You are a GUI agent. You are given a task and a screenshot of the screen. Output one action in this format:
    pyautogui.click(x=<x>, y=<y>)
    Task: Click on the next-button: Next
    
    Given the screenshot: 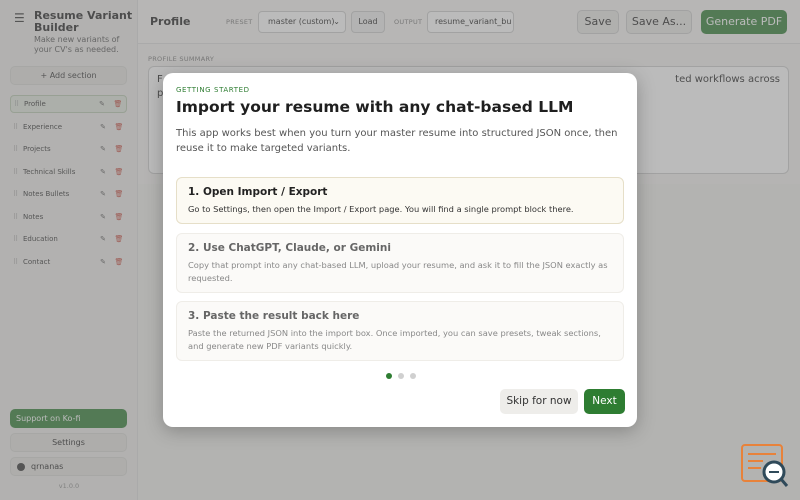 What is the action you would take?
    pyautogui.click(x=604, y=401)
    